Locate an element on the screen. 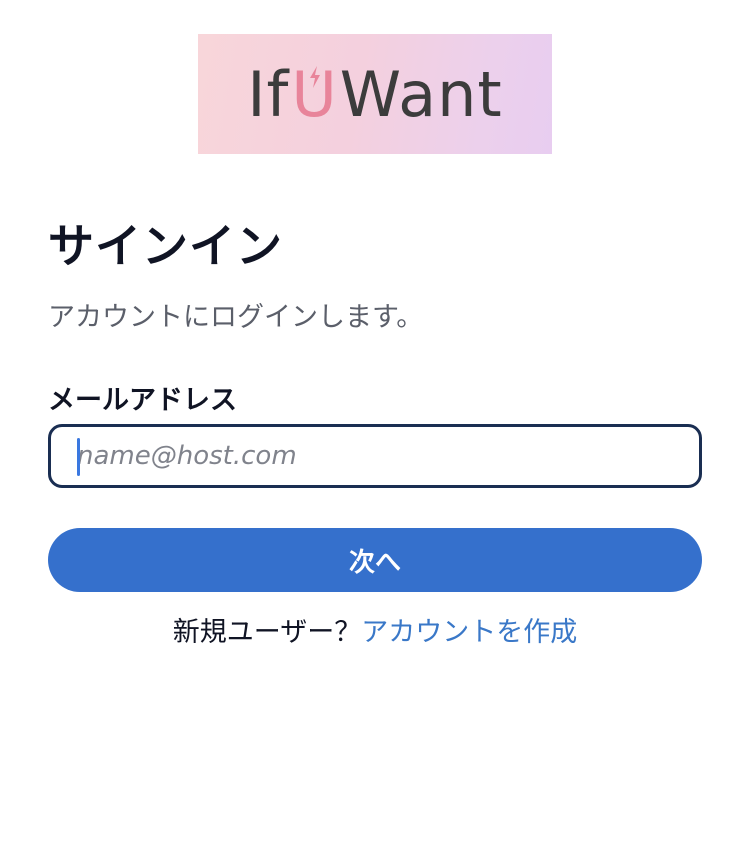 Image resolution: width=750 pixels, height=843 pixels. logo-text-if: If is located at coordinates (268, 94).